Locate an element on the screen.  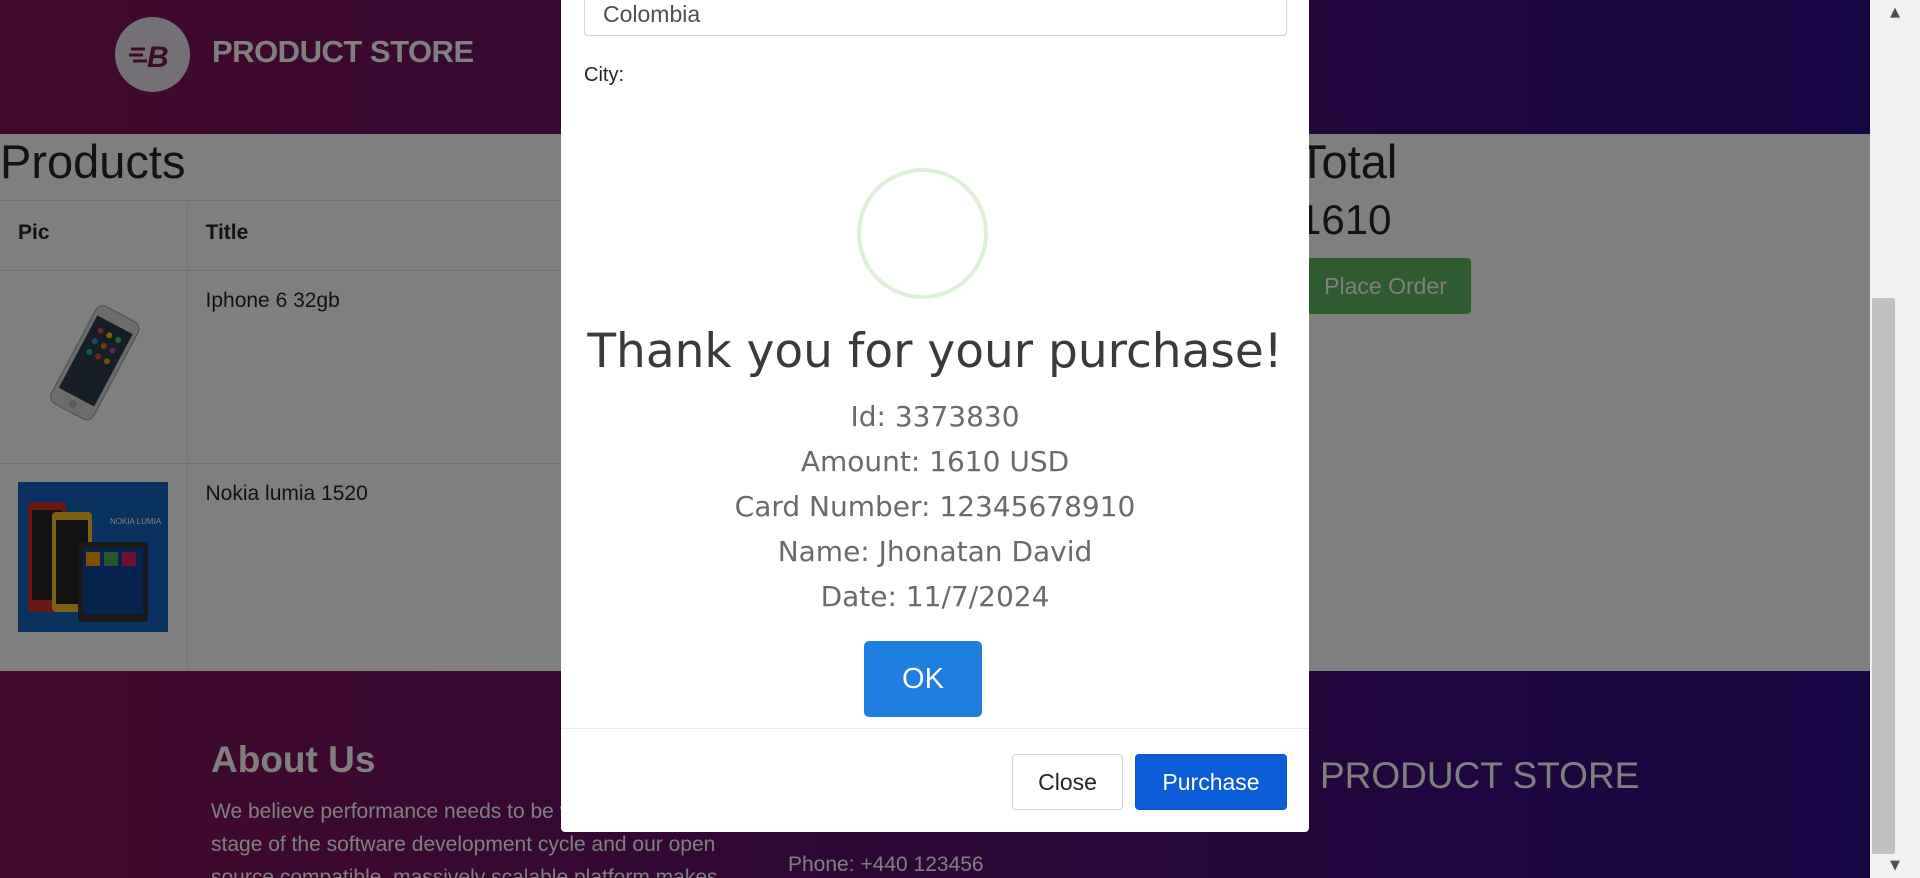
card-number: Card Number: 12345678910 is located at coordinates (935, 506).